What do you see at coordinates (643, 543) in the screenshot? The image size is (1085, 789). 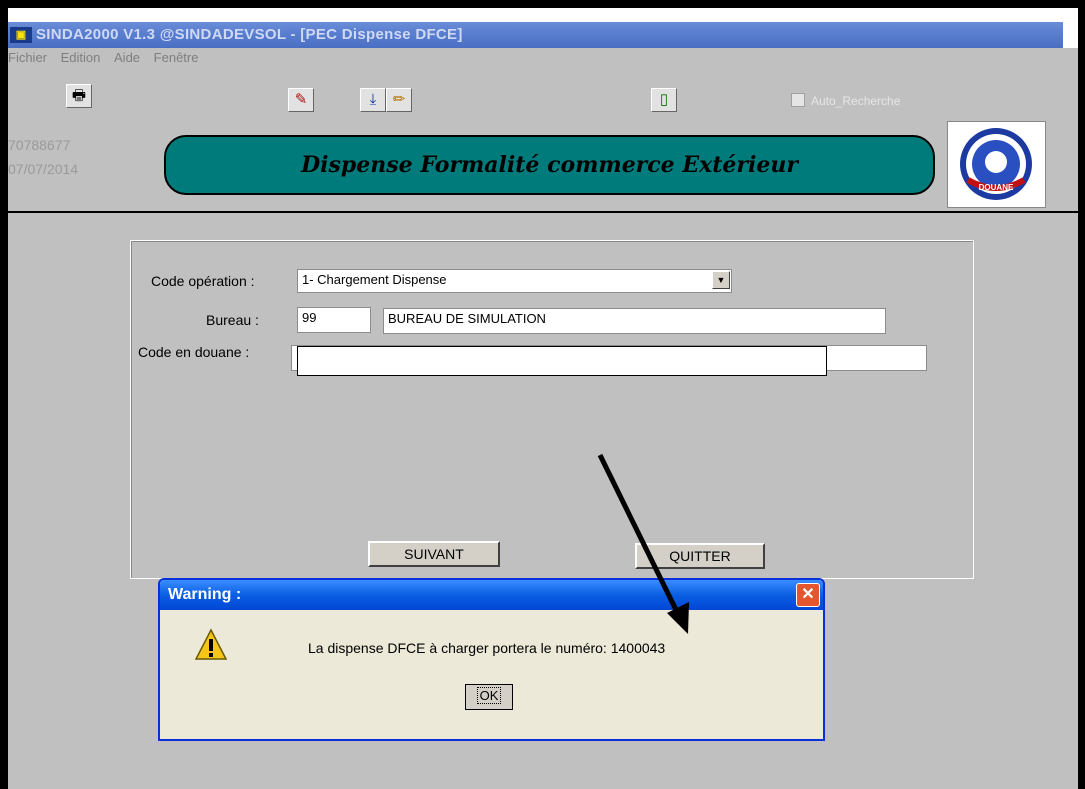 I see `annotation-arrow` at bounding box center [643, 543].